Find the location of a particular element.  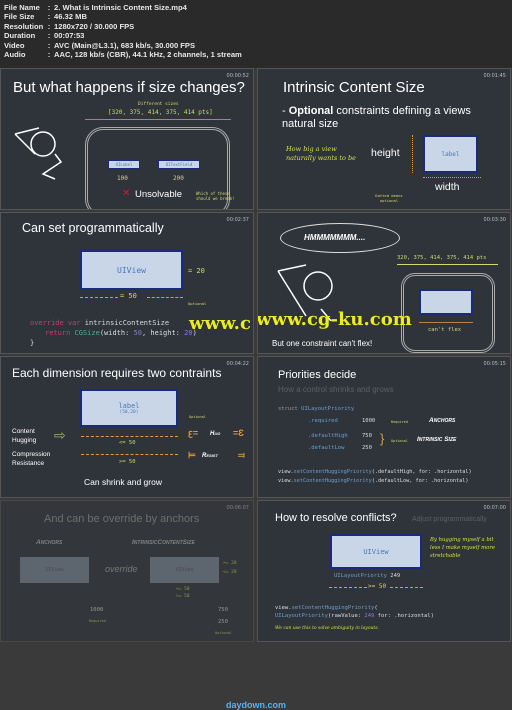

w1: <= 50 is located at coordinates (183, 589).